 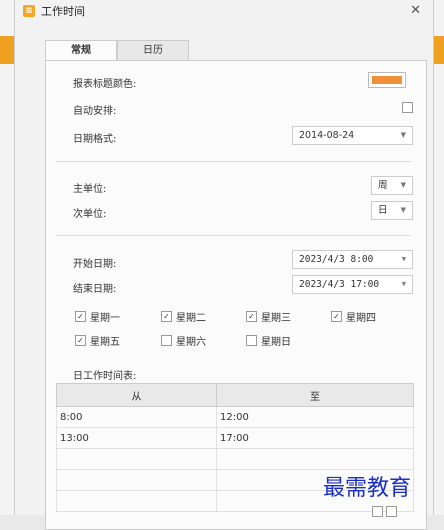 What do you see at coordinates (29, 11) in the screenshot?
I see `app-icon: ≡` at bounding box center [29, 11].